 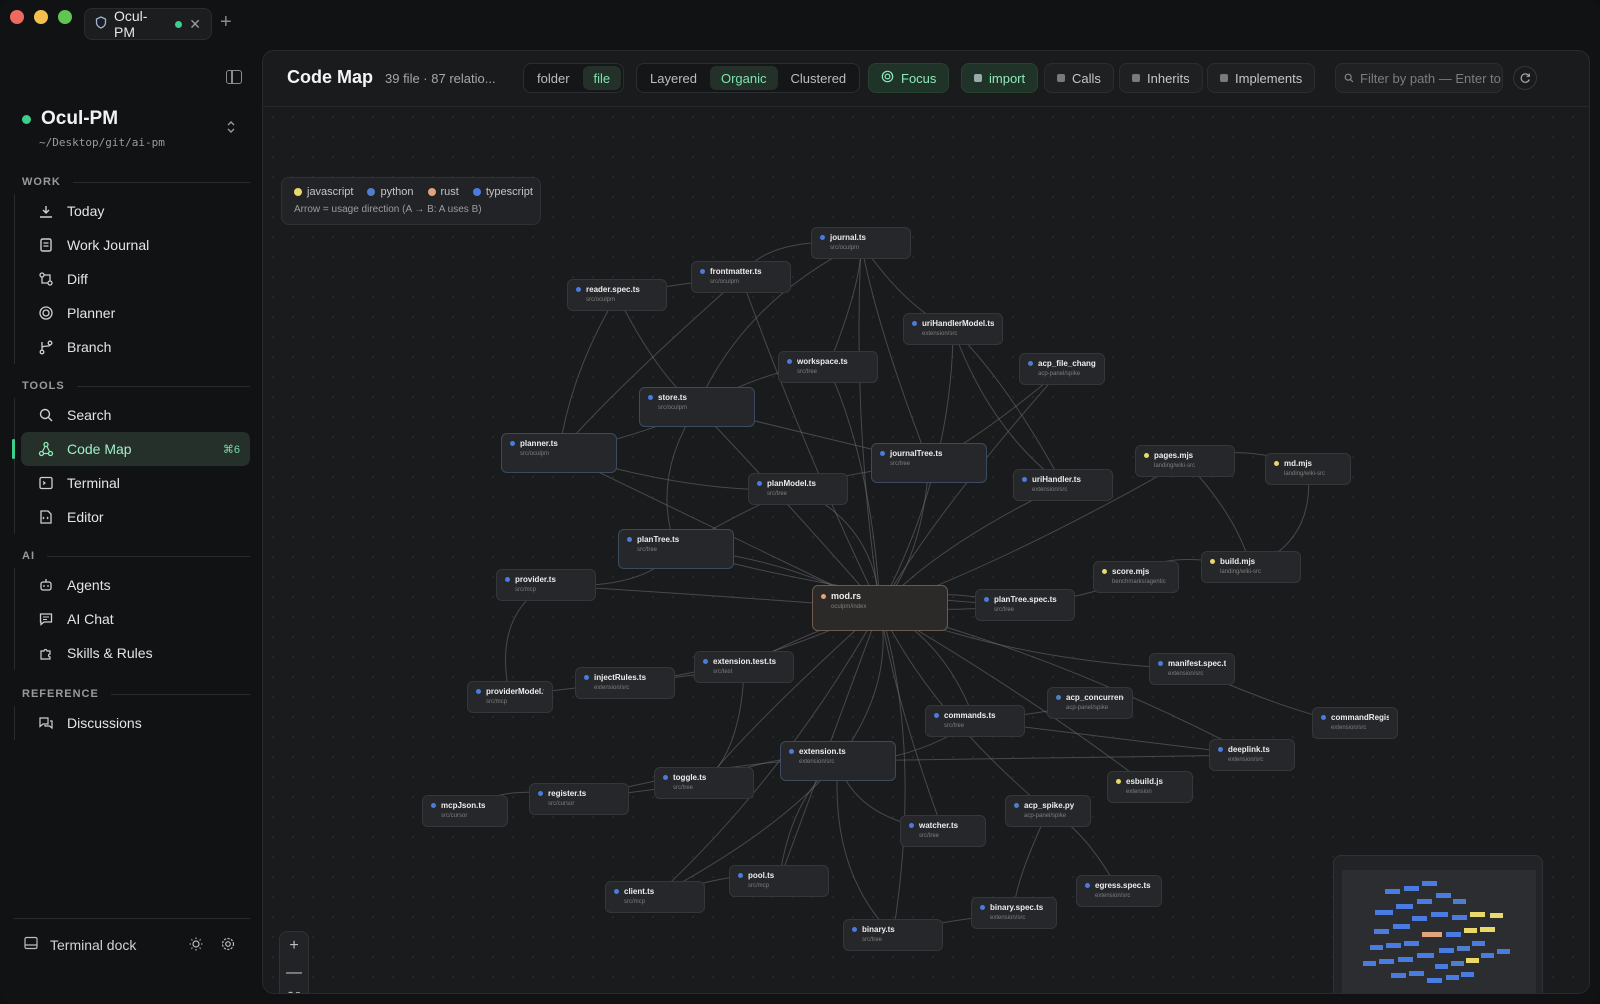 I want to click on graph-node-commandregistr: commandRegistr... extension/src, so click(x=1355, y=723).